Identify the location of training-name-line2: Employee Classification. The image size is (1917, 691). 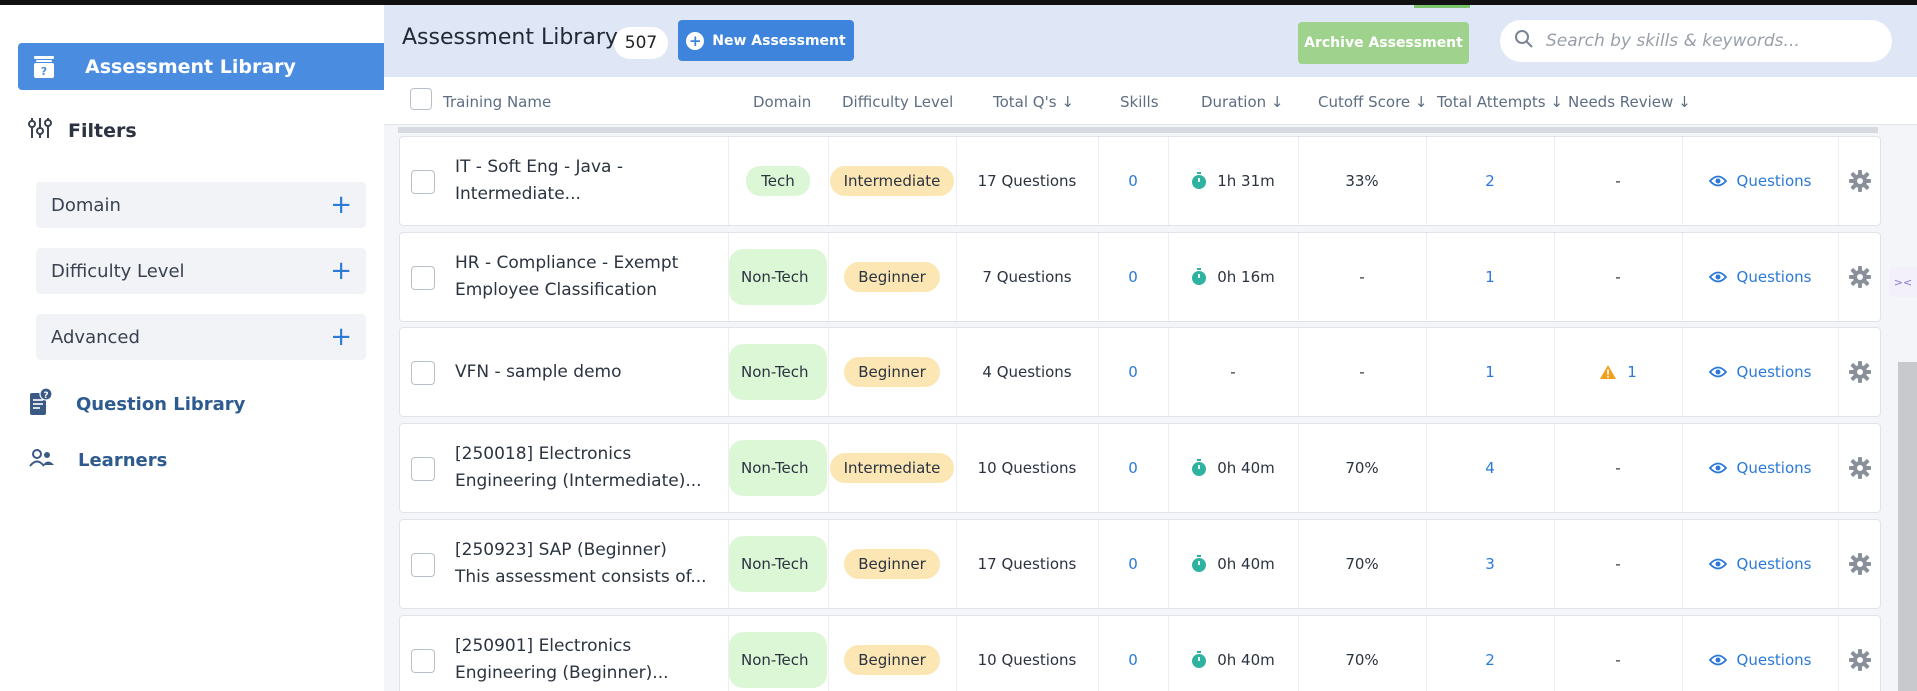
(556, 290).